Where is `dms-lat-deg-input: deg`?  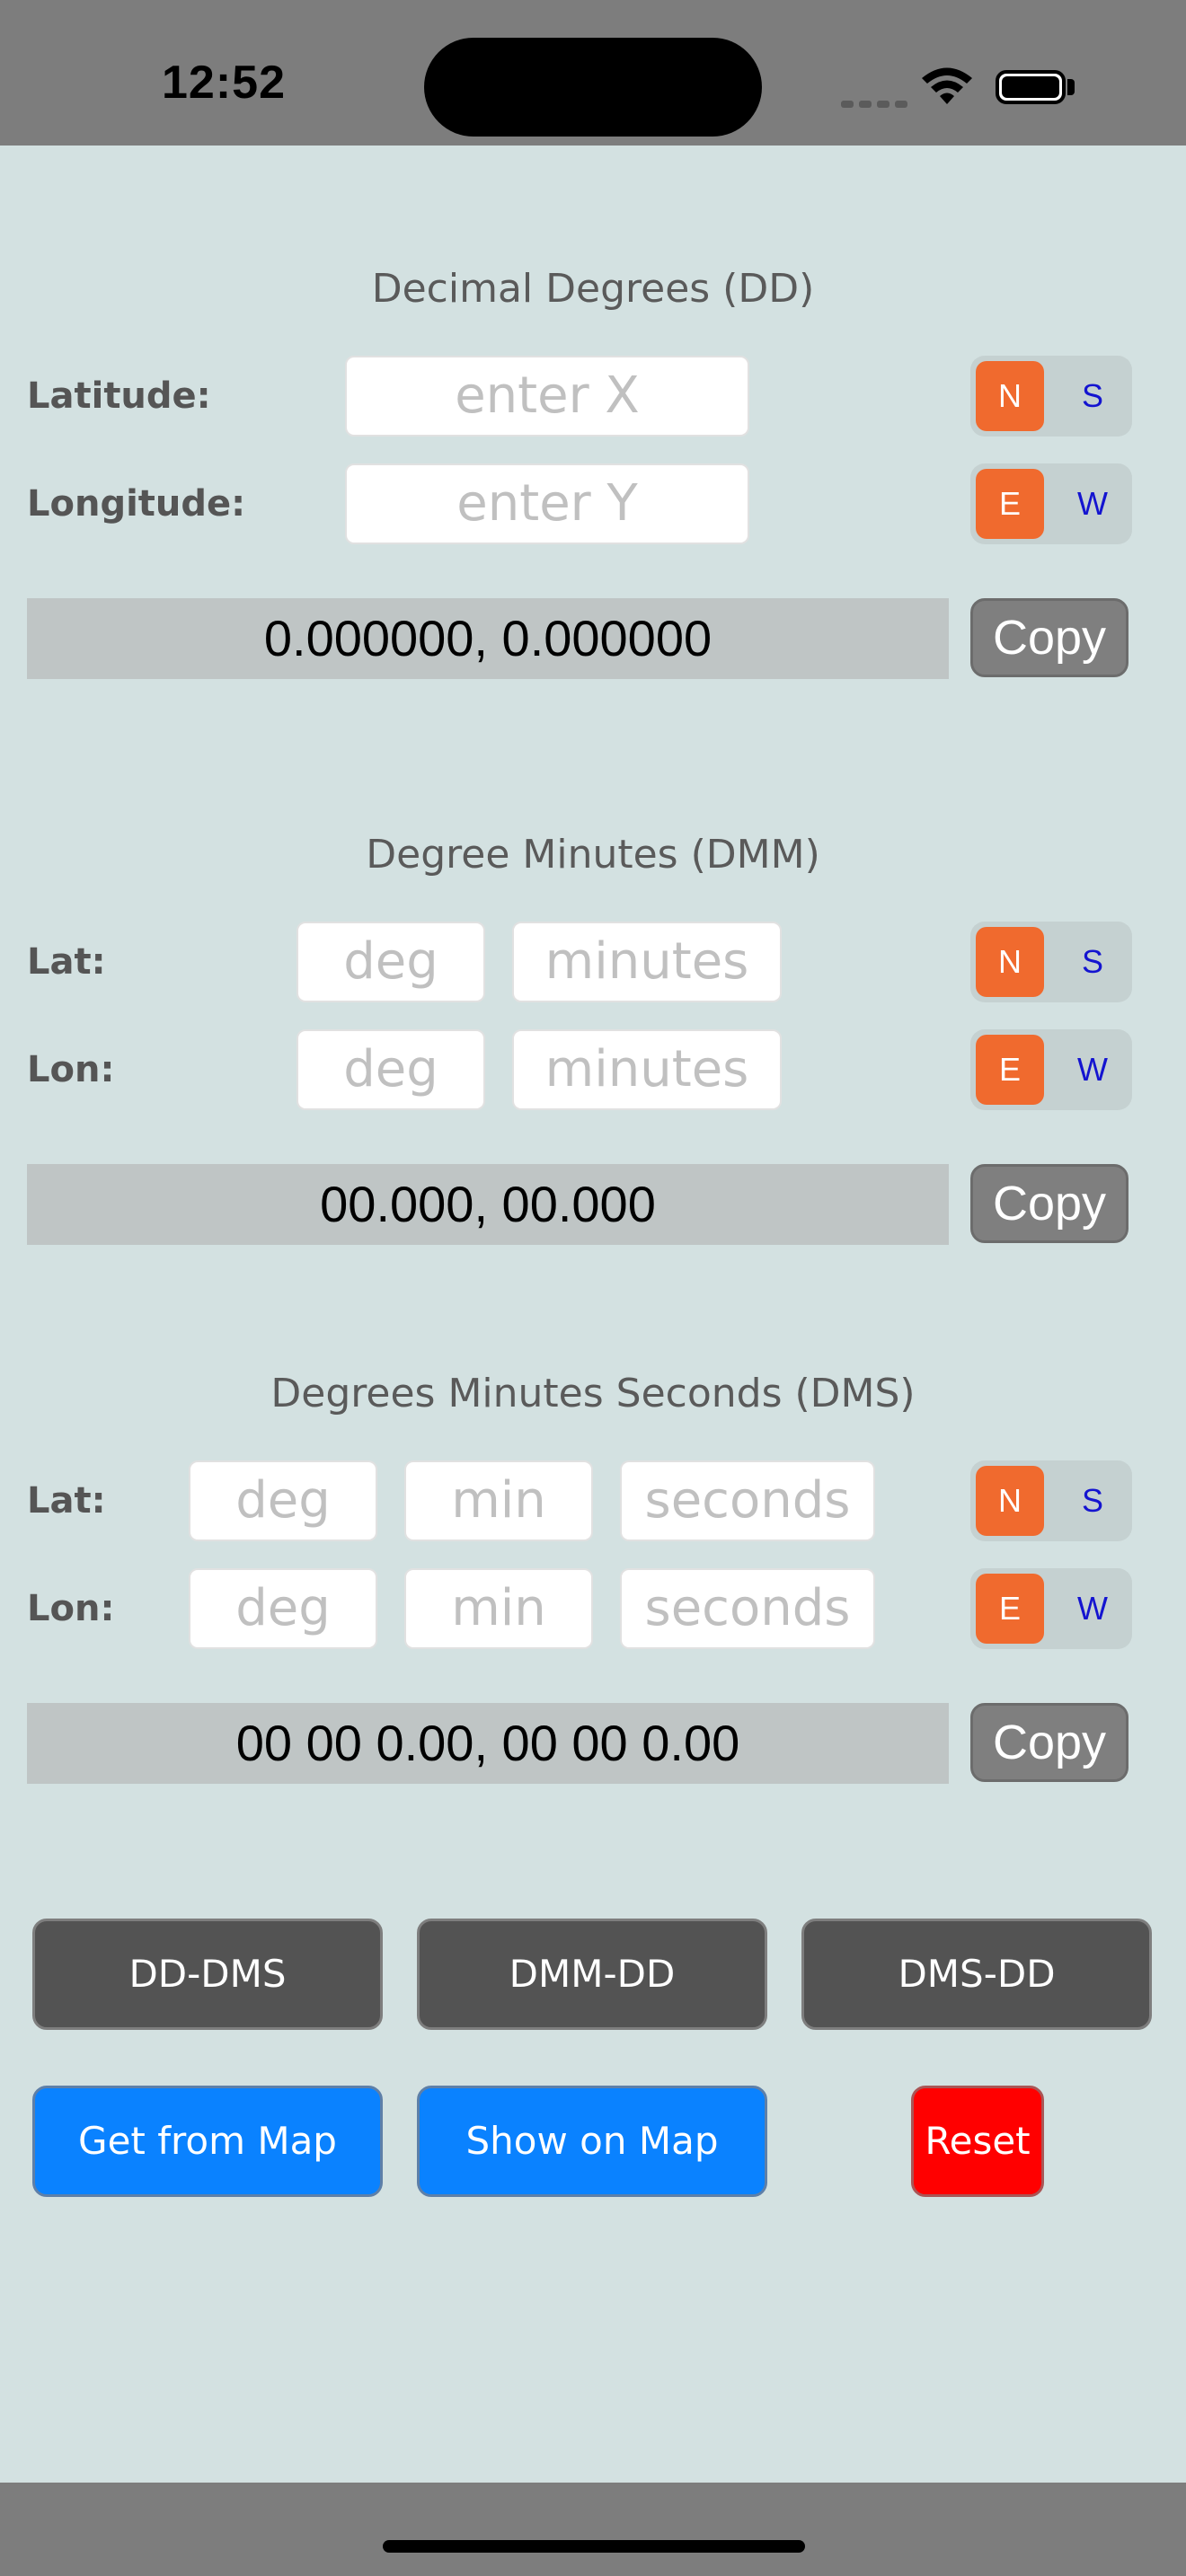 dms-lat-deg-input: deg is located at coordinates (283, 1500).